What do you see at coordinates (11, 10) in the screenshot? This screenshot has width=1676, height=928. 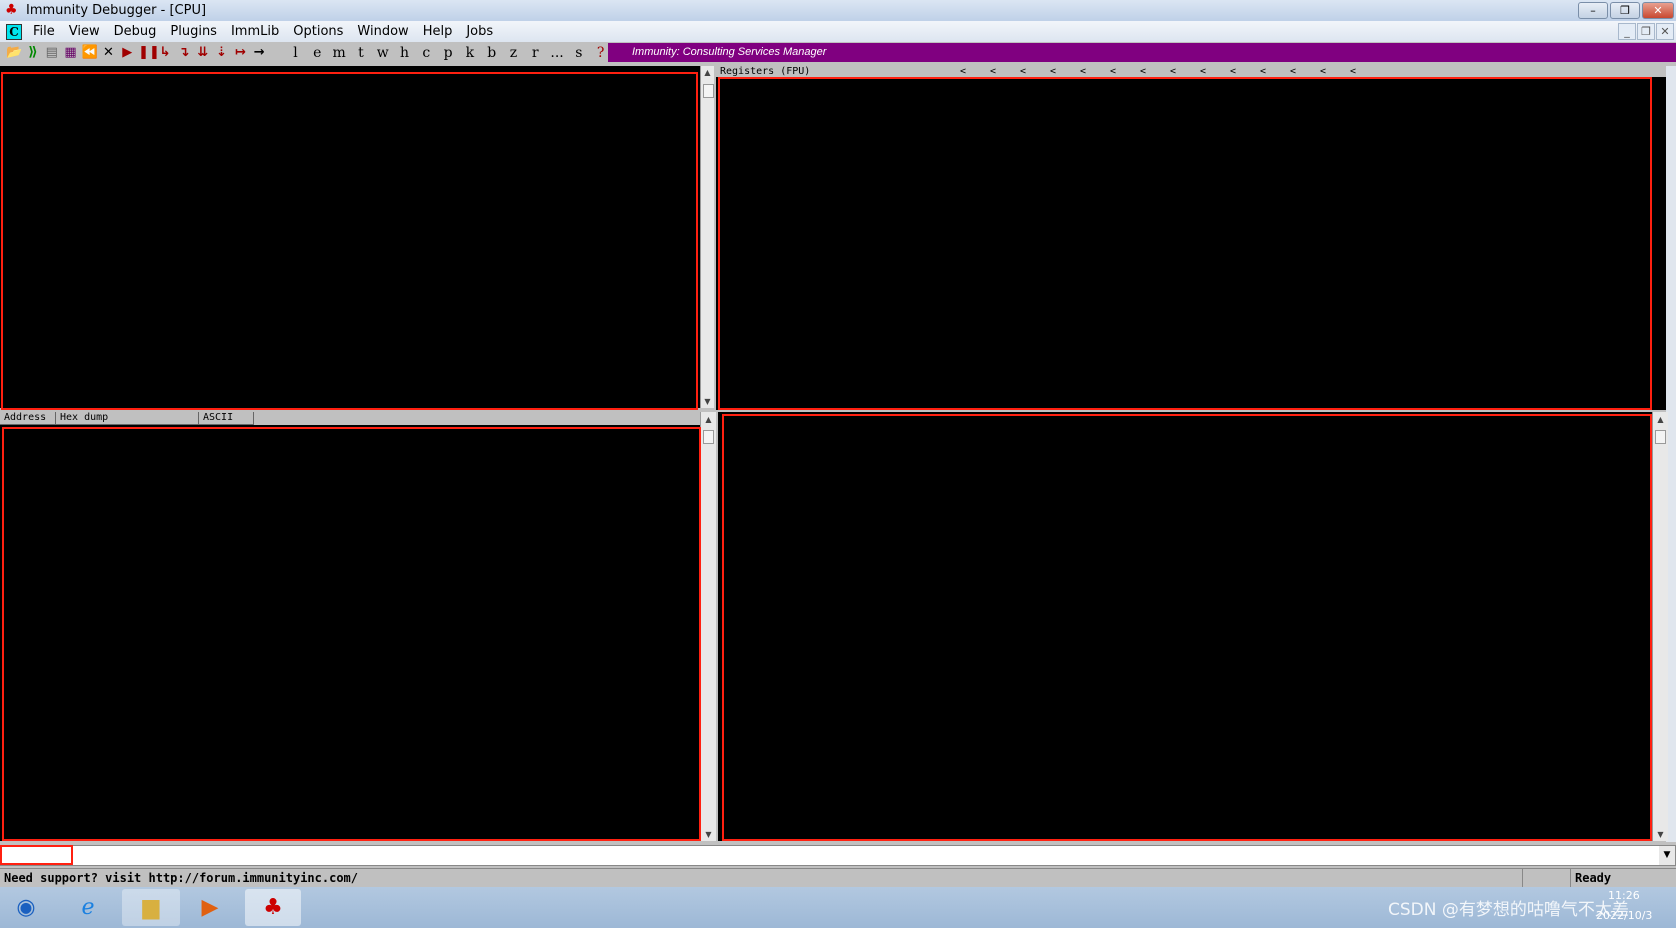 I see `app-logo-icon: ♣` at bounding box center [11, 10].